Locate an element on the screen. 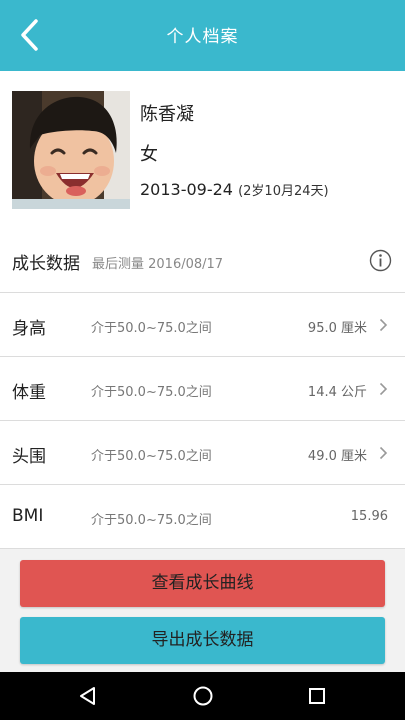 The width and height of the screenshot is (405, 720). nav-recents-icon is located at coordinates (317, 696).